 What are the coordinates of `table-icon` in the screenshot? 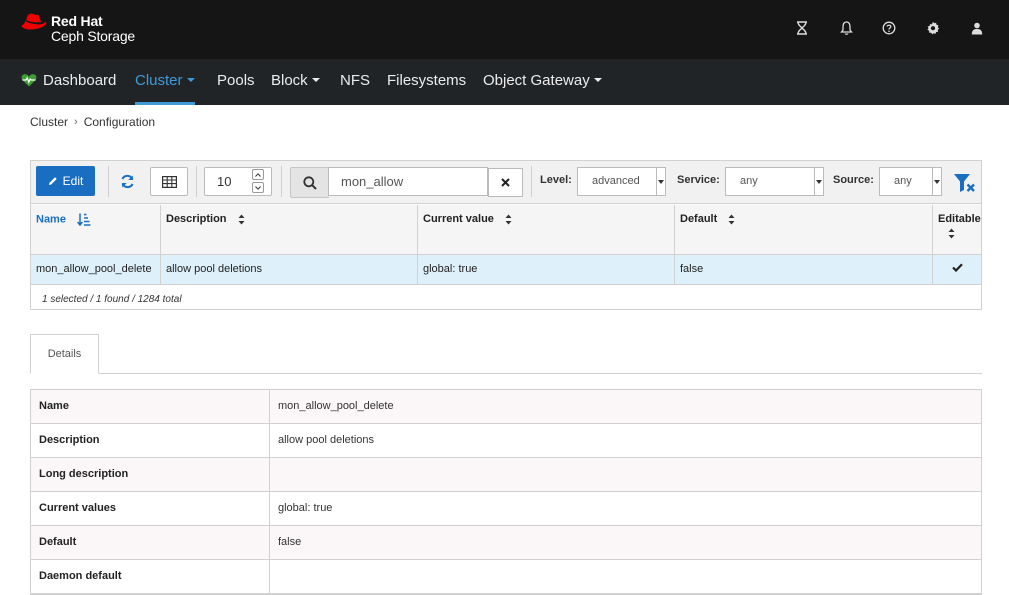 It's located at (169, 181).